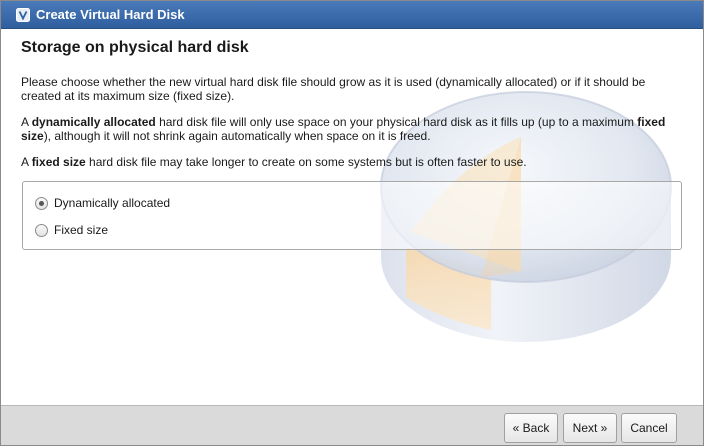 The image size is (704, 446). Describe the element at coordinates (81, 230) in the screenshot. I see `fixed-size-label: Fixed size` at that location.